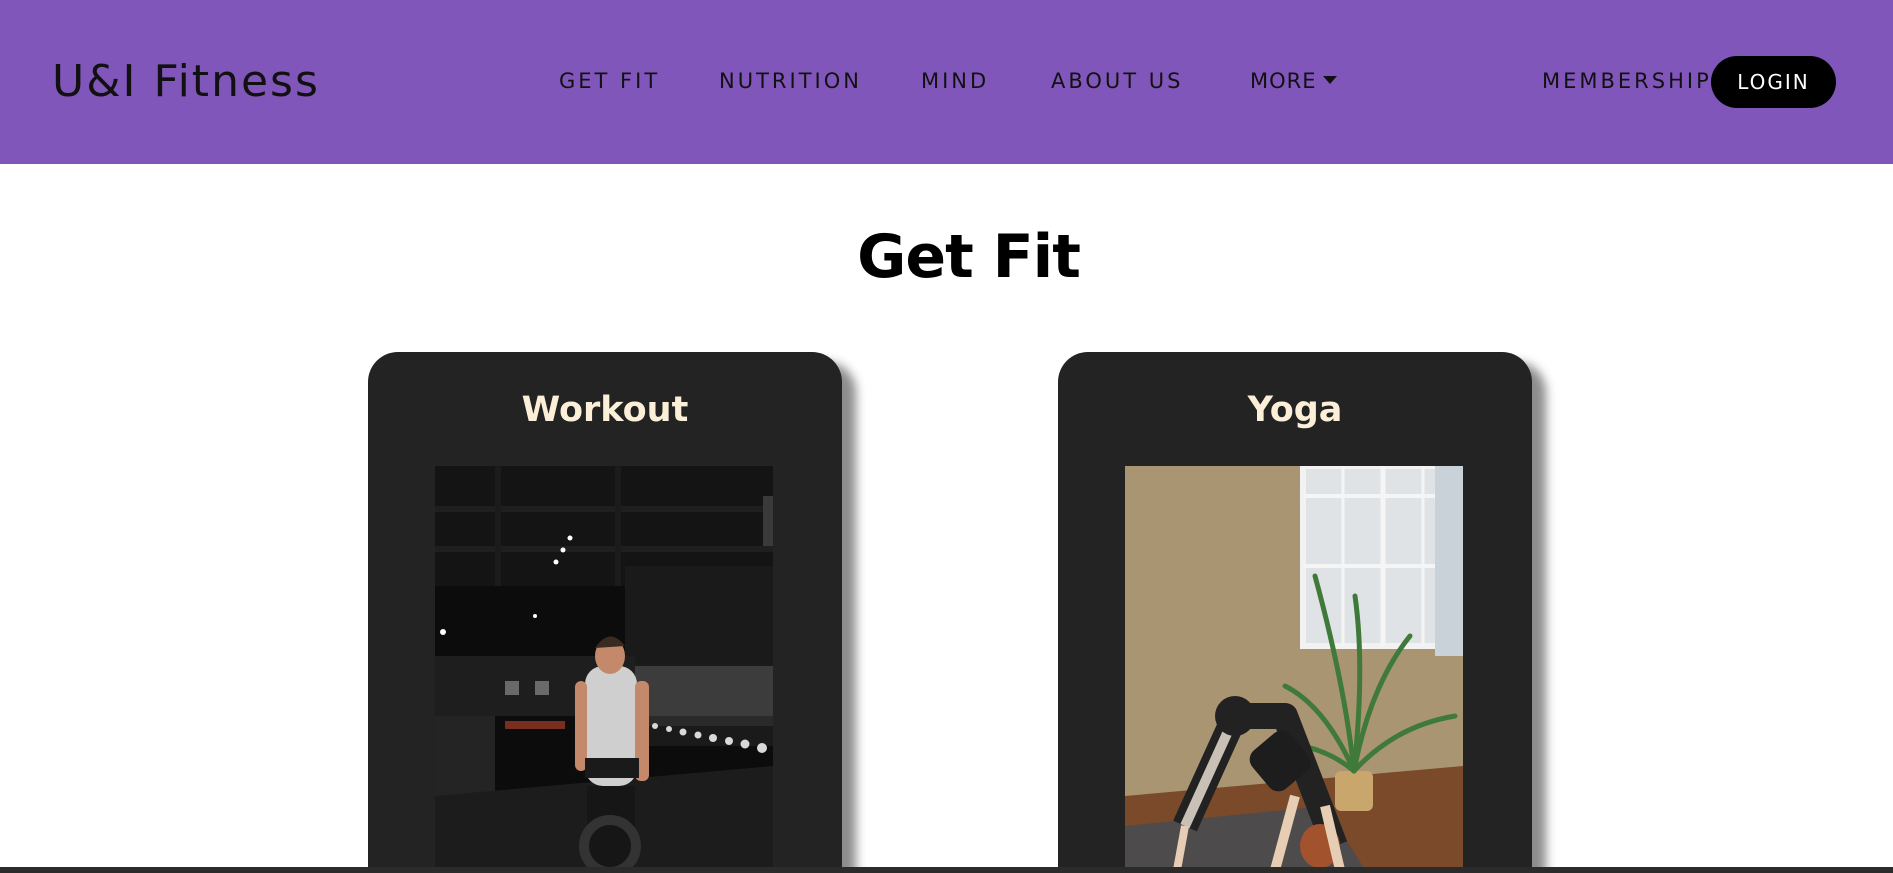  Describe the element at coordinates (604, 668) in the screenshot. I see `workout-photo` at that location.